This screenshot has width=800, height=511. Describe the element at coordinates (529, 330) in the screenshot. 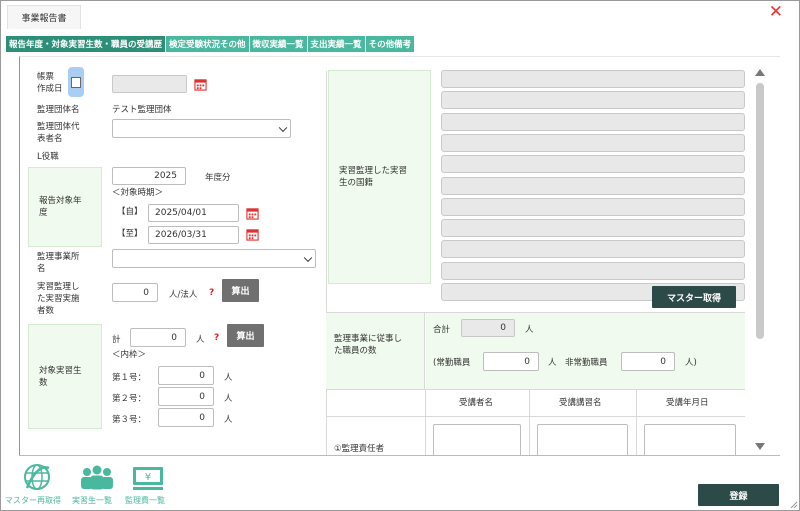

I see `staff-total-unit: 人` at that location.